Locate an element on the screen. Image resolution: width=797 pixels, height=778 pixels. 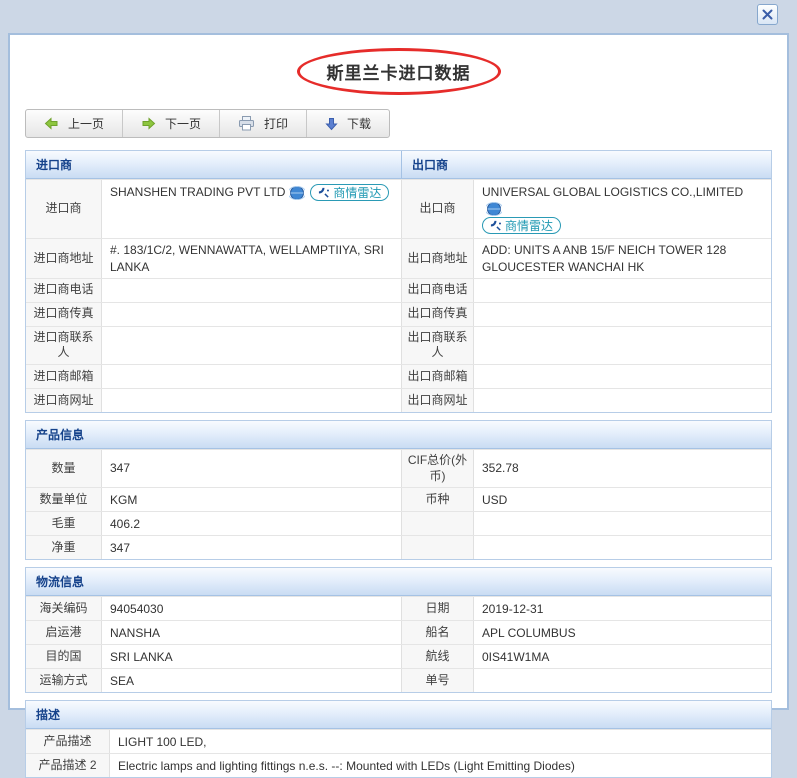
table-row: 目的国 SRI LANKA 航线 0IS41W1MA is located at coordinates (398, 656).